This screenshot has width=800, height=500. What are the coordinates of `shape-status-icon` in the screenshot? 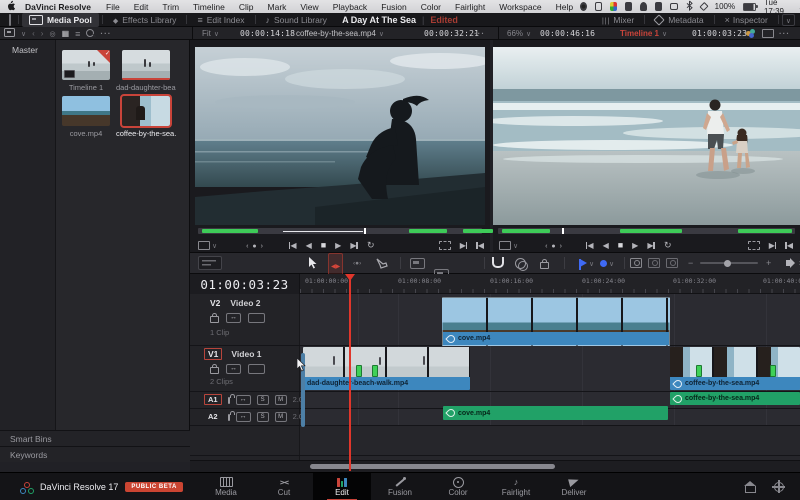 It's located at (704, 6).